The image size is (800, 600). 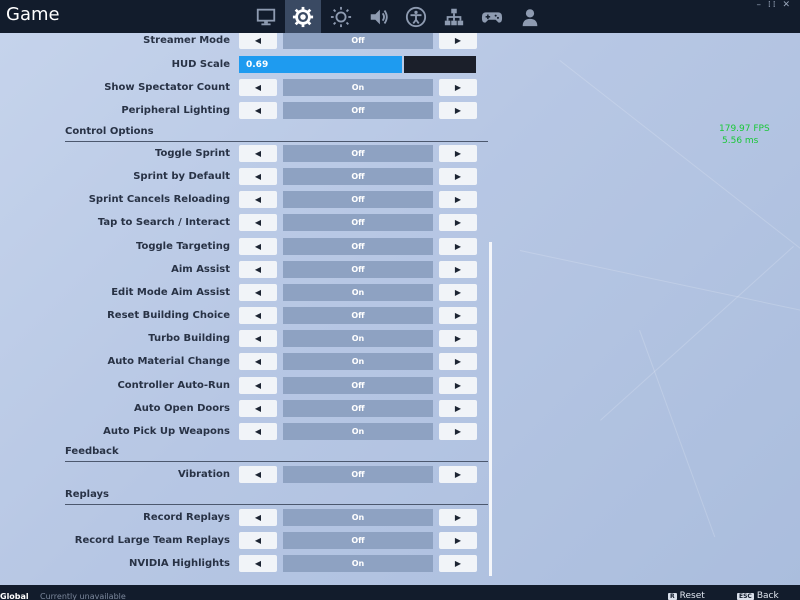 What do you see at coordinates (454, 16) in the screenshot?
I see `tab-network` at bounding box center [454, 16].